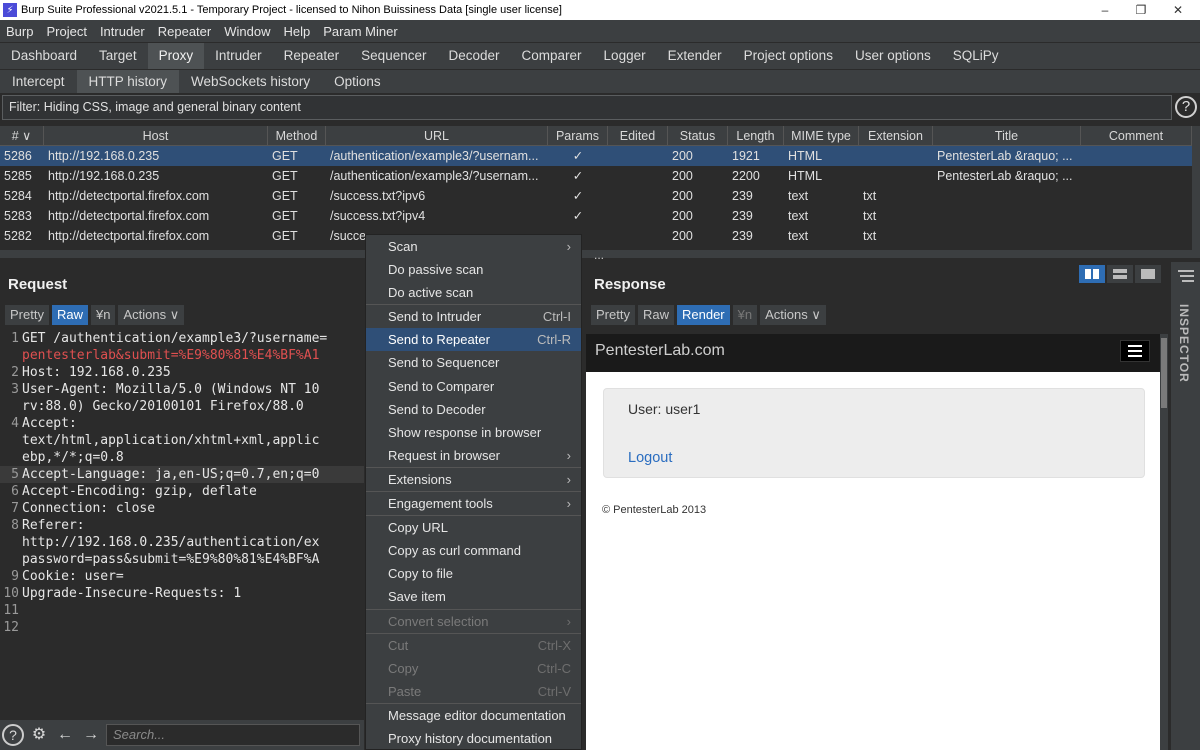 The width and height of the screenshot is (1200, 750). What do you see at coordinates (650, 458) in the screenshot?
I see `logout-link: Logout` at bounding box center [650, 458].